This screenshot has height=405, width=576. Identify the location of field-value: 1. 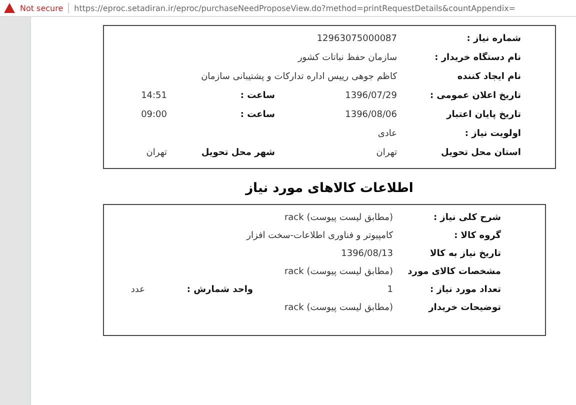
(390, 290).